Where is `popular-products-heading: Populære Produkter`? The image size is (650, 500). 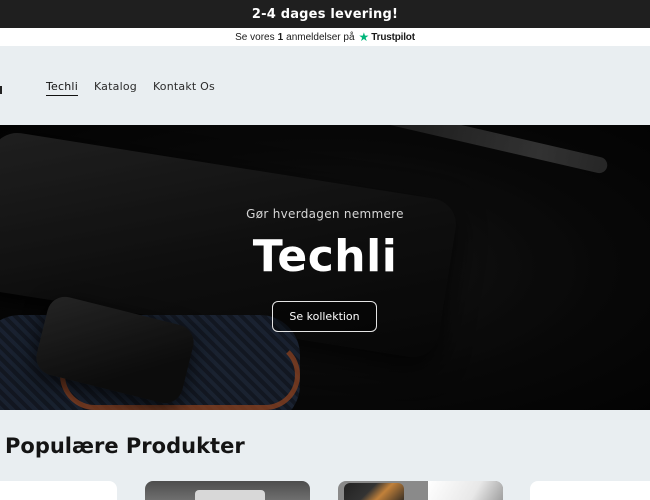
popular-products-heading: Populære Produkter is located at coordinates (125, 446).